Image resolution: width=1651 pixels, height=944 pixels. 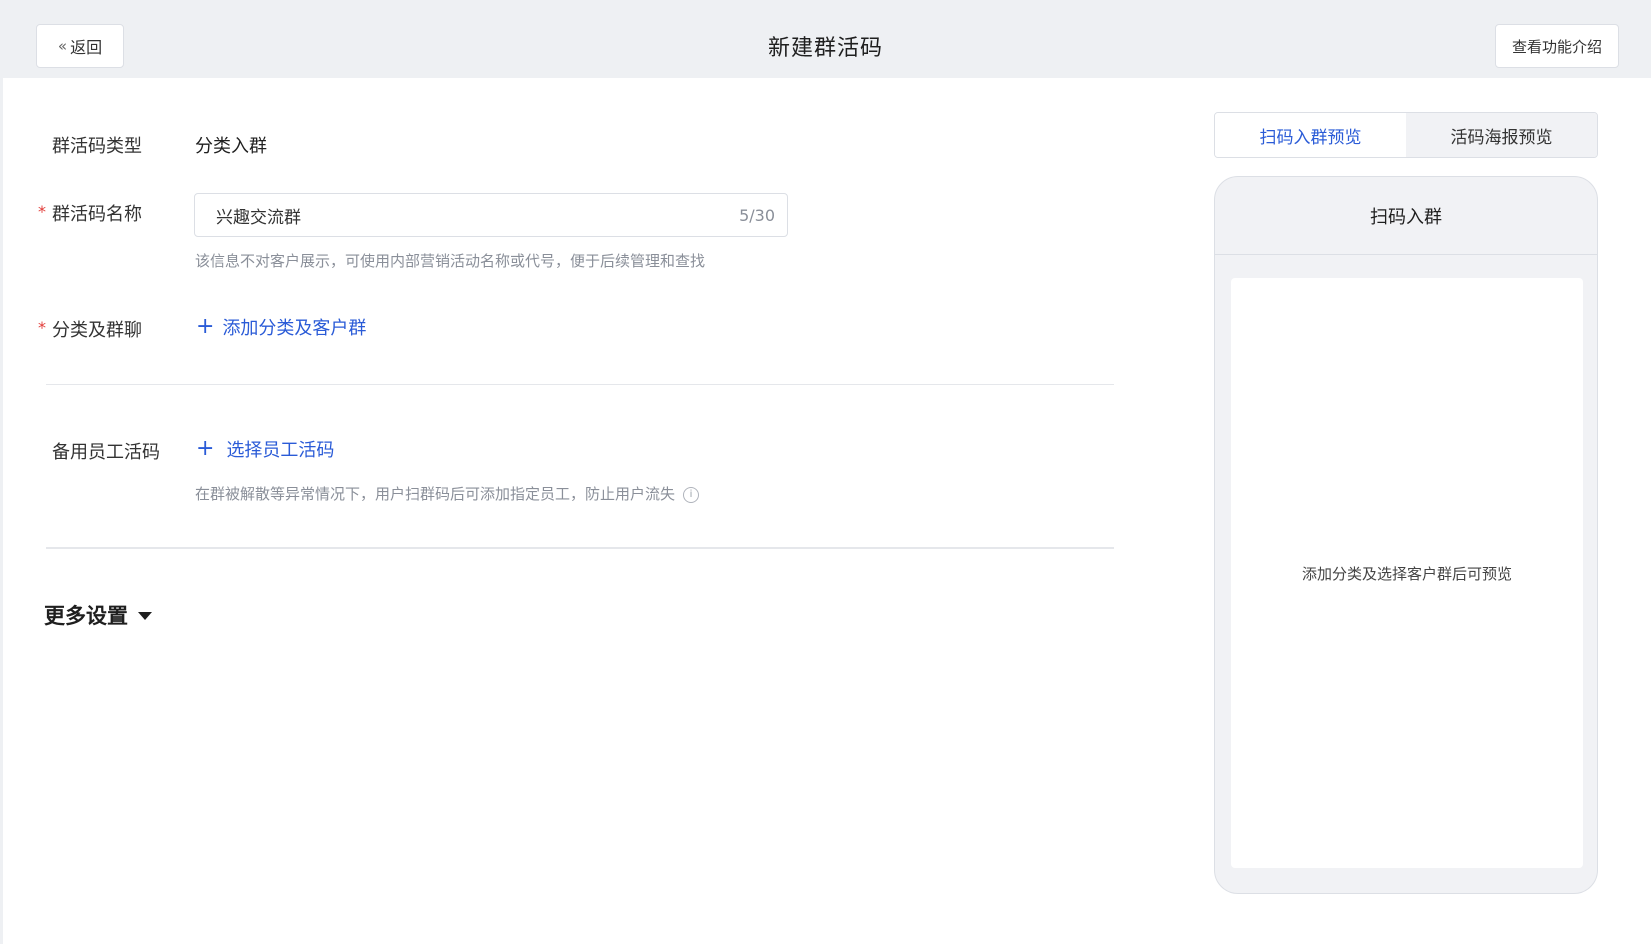 I want to click on more-settings-toggle: 更多设置, so click(x=98, y=615).